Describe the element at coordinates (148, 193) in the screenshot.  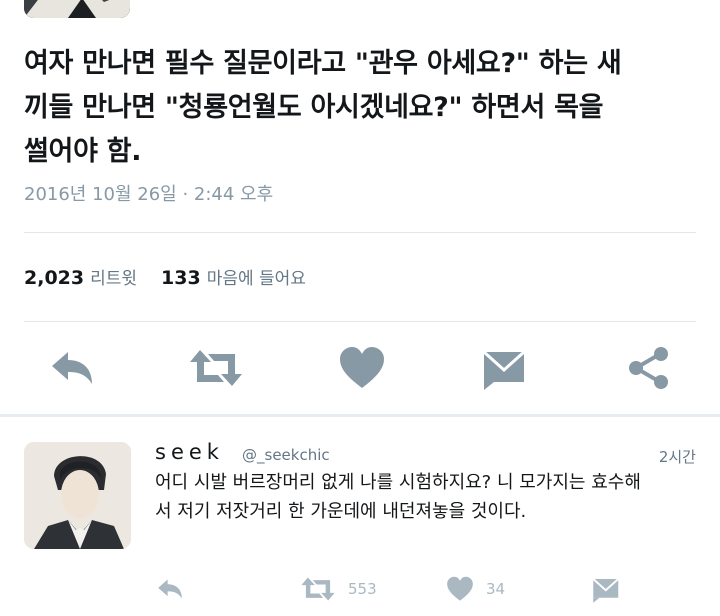
I see `tweet-timestamp: 2016년 10월 26일 · 2:44 오후` at that location.